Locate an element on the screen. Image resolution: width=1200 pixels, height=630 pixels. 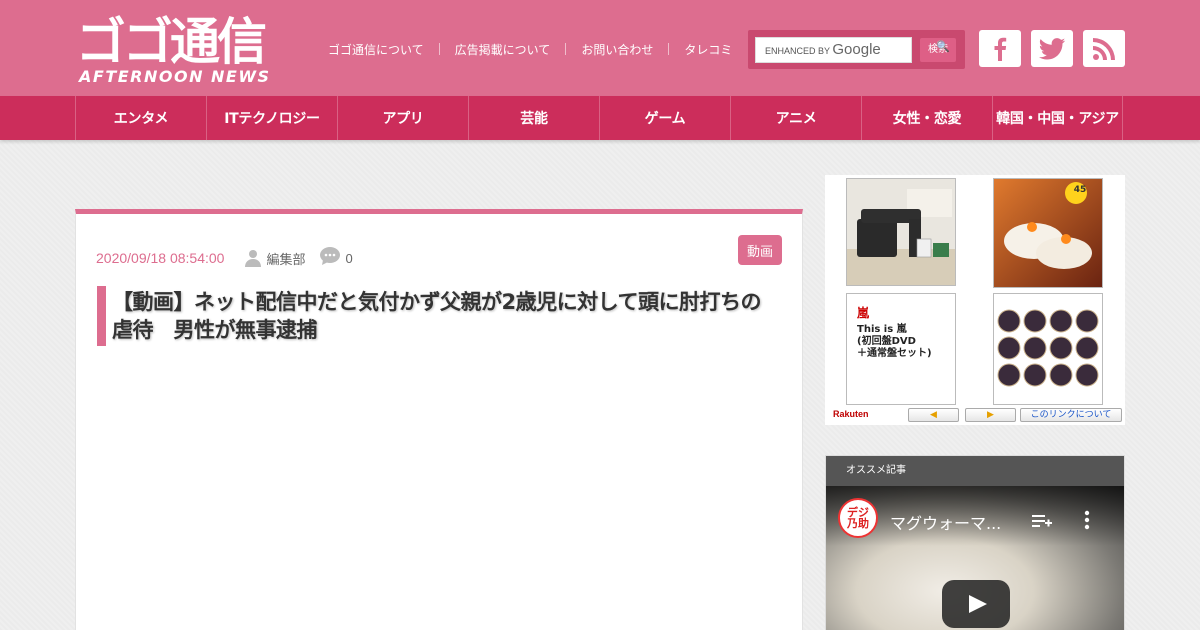
ad-tile-anime-badges is located at coordinates (1048, 349).